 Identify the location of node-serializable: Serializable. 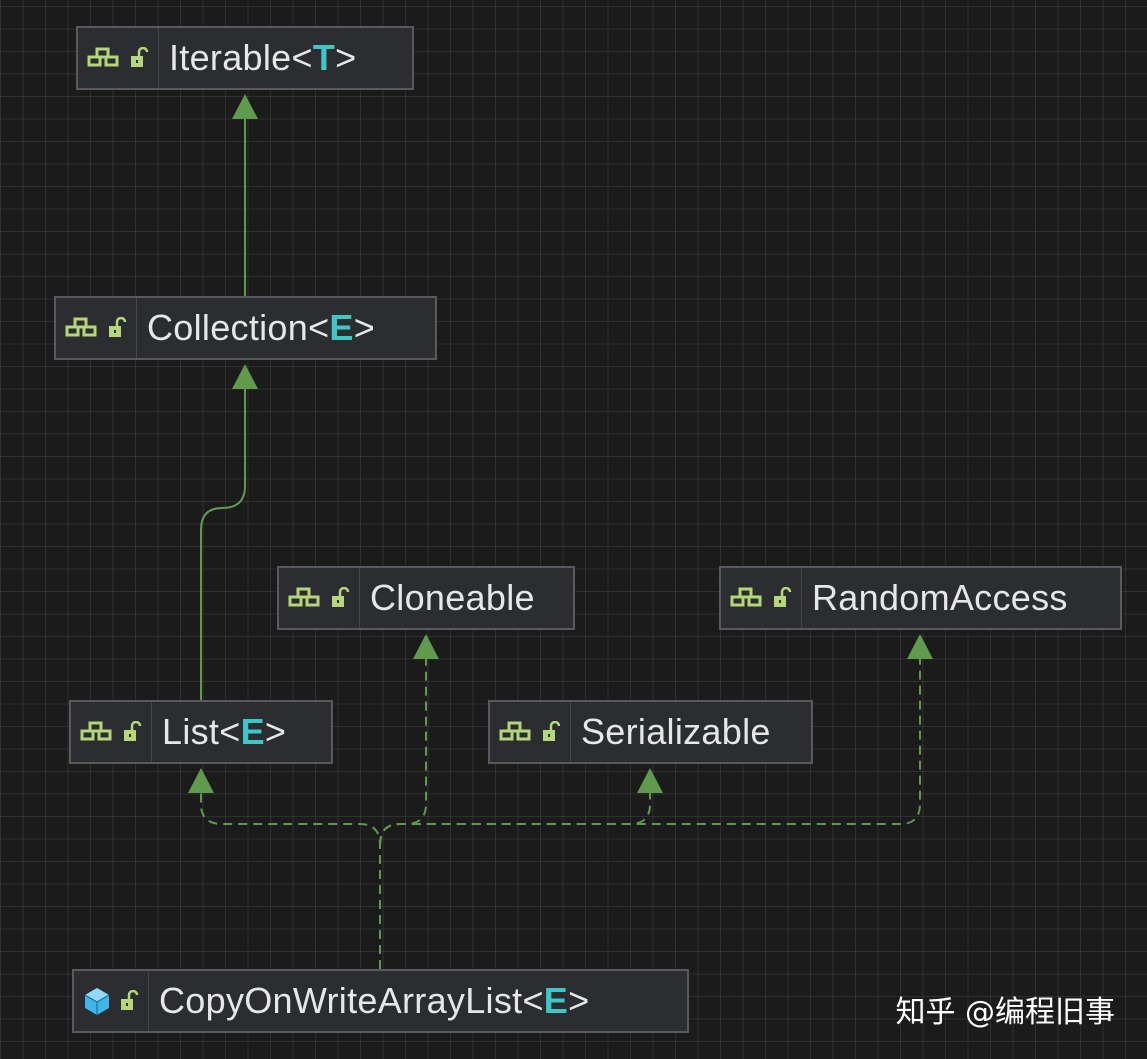
(650, 732).